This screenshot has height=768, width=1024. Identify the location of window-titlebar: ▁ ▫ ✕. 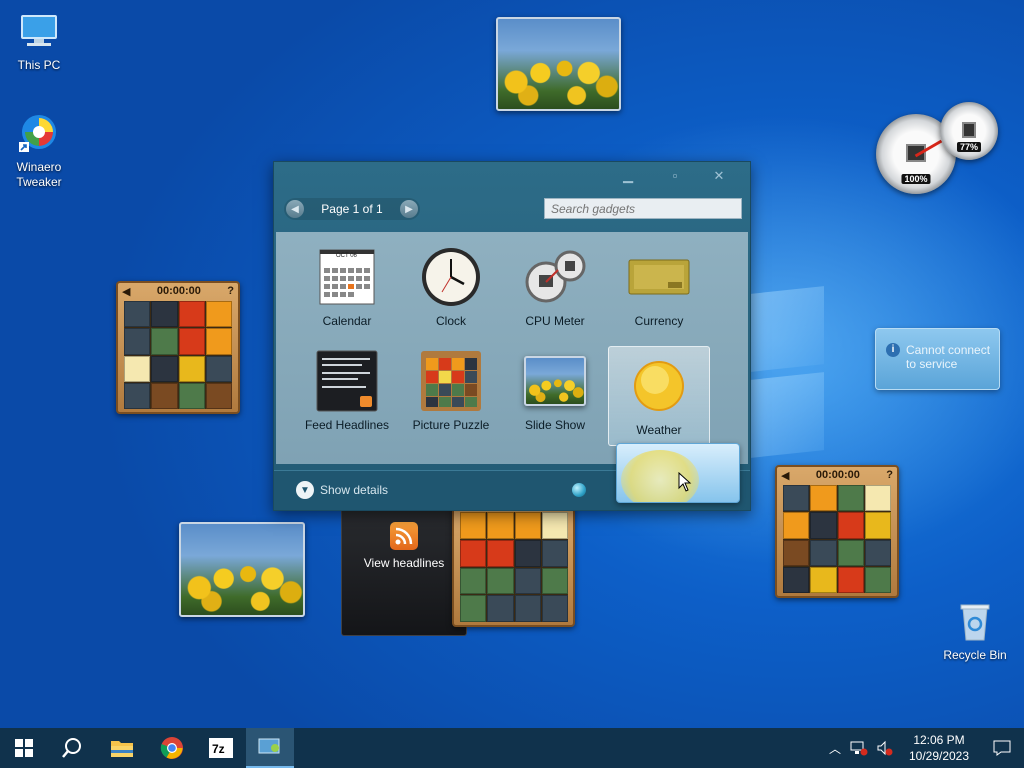
(512, 176).